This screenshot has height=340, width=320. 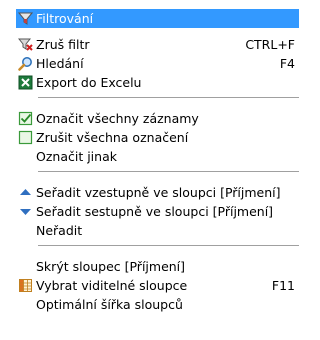 I want to click on magnifier-icon, so click(x=25, y=64).